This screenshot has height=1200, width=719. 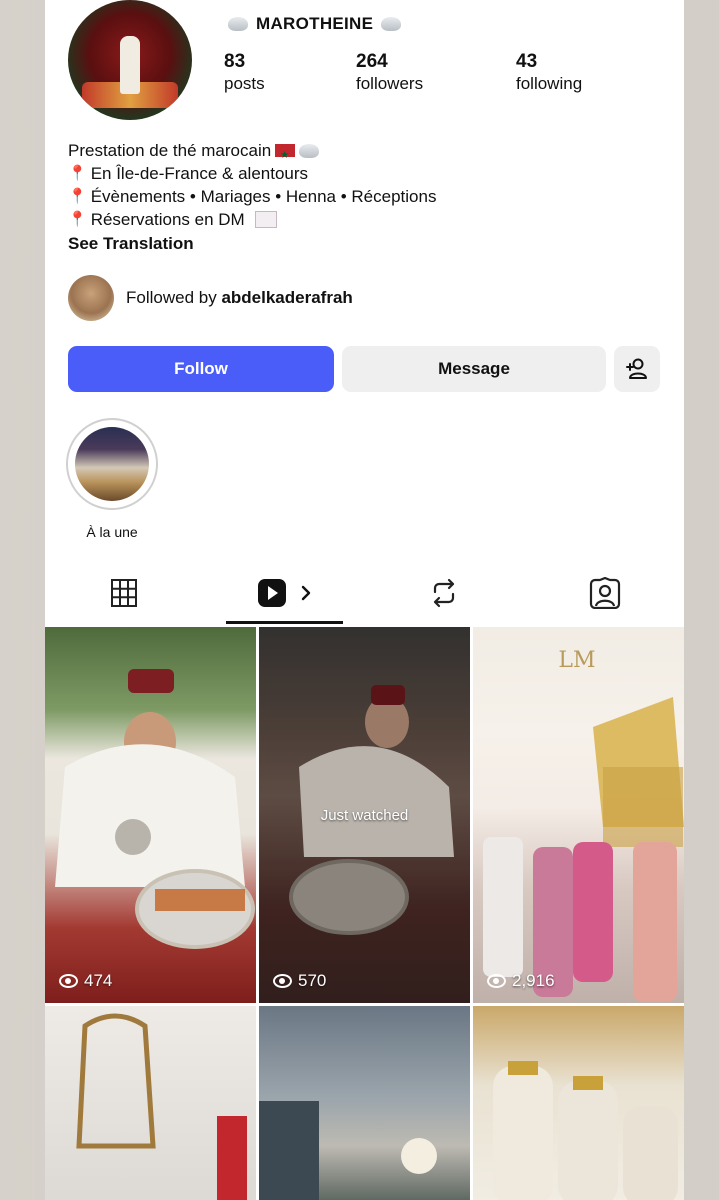 What do you see at coordinates (91, 298) in the screenshot?
I see `follower-avatar` at bounding box center [91, 298].